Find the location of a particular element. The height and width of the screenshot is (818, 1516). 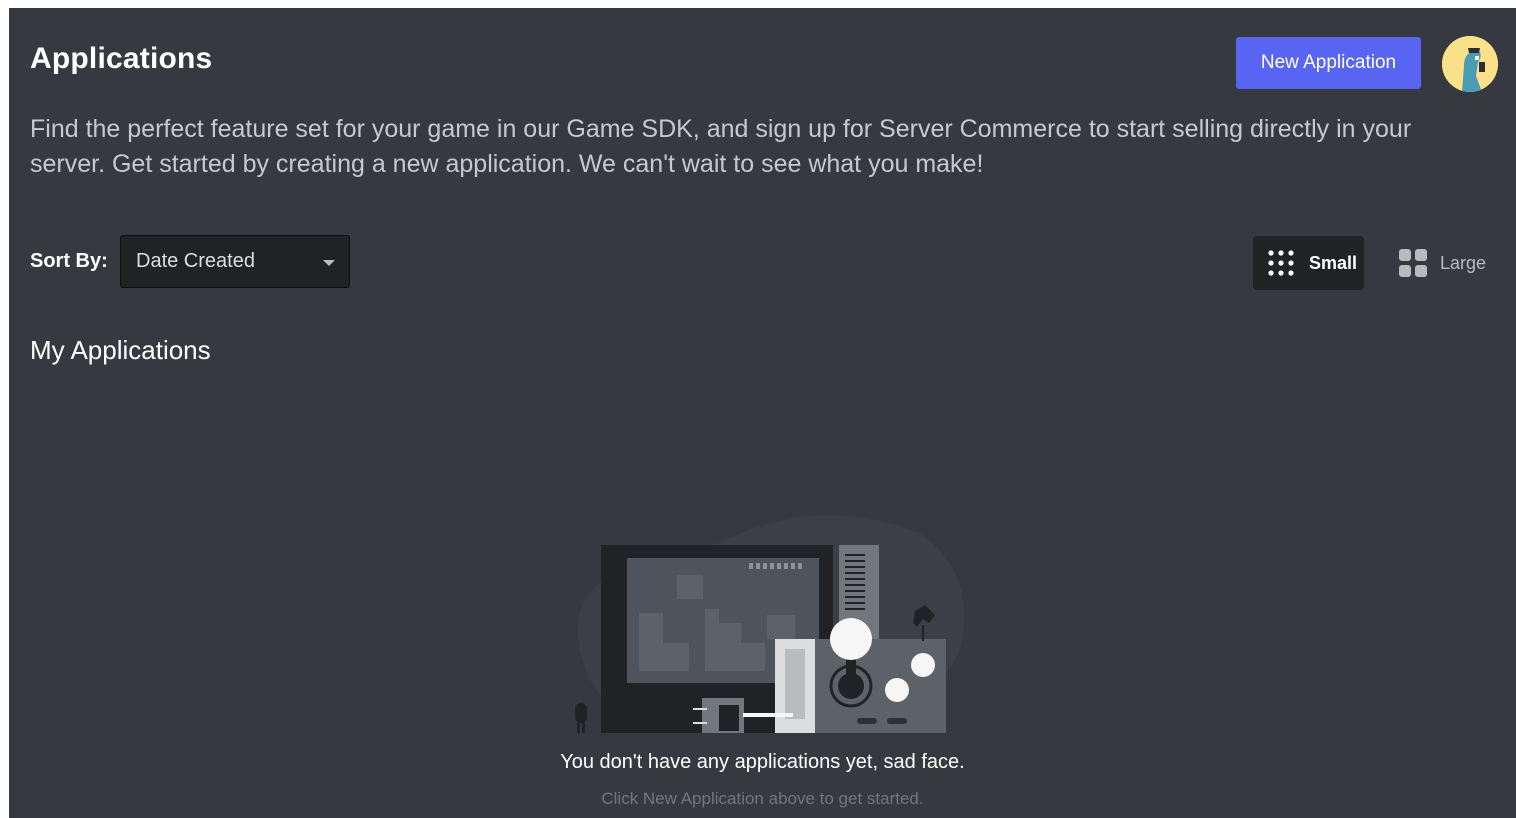

avatar-icon is located at coordinates (1470, 64).